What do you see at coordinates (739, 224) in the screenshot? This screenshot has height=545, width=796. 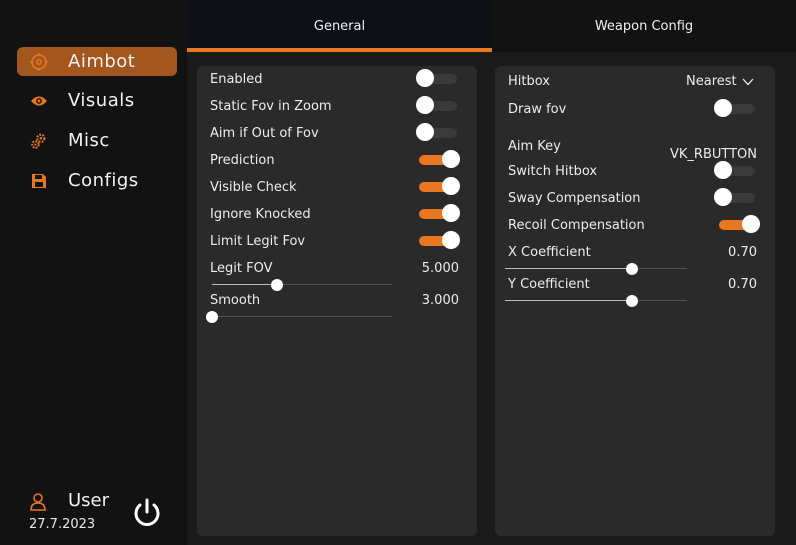 I see `recoil-compensation-toggle` at bounding box center [739, 224].